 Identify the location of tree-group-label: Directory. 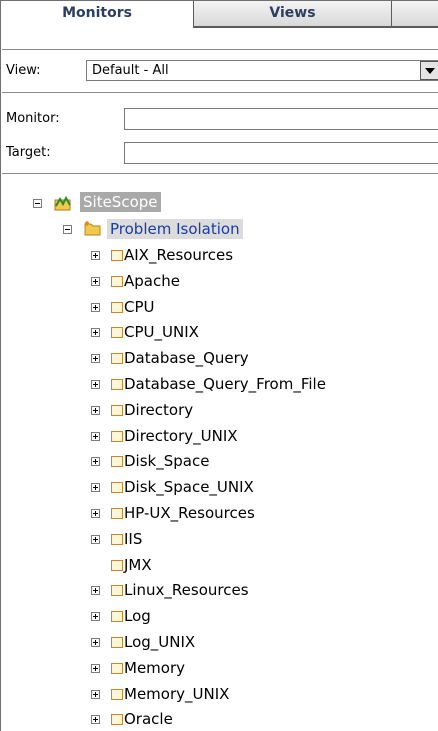
(158, 410).